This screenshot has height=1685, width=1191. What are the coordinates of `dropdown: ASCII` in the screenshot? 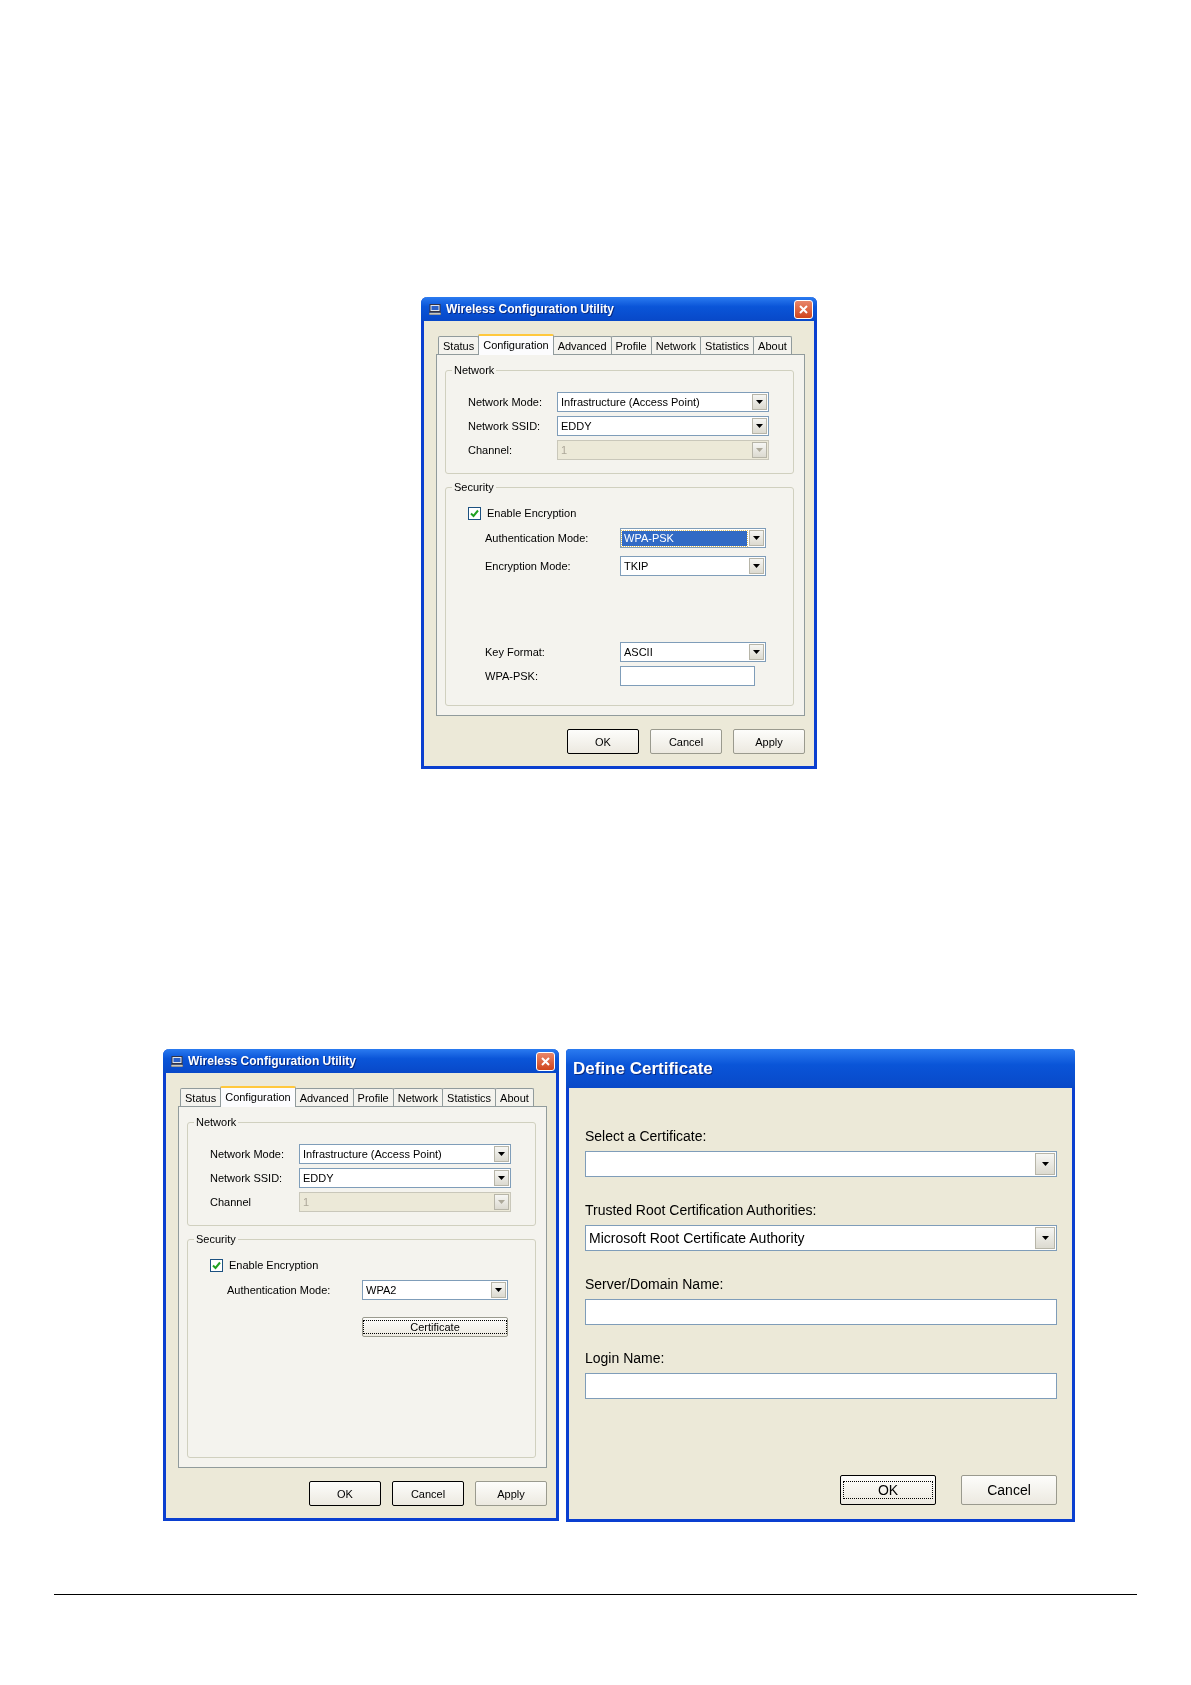 It's located at (693, 652).